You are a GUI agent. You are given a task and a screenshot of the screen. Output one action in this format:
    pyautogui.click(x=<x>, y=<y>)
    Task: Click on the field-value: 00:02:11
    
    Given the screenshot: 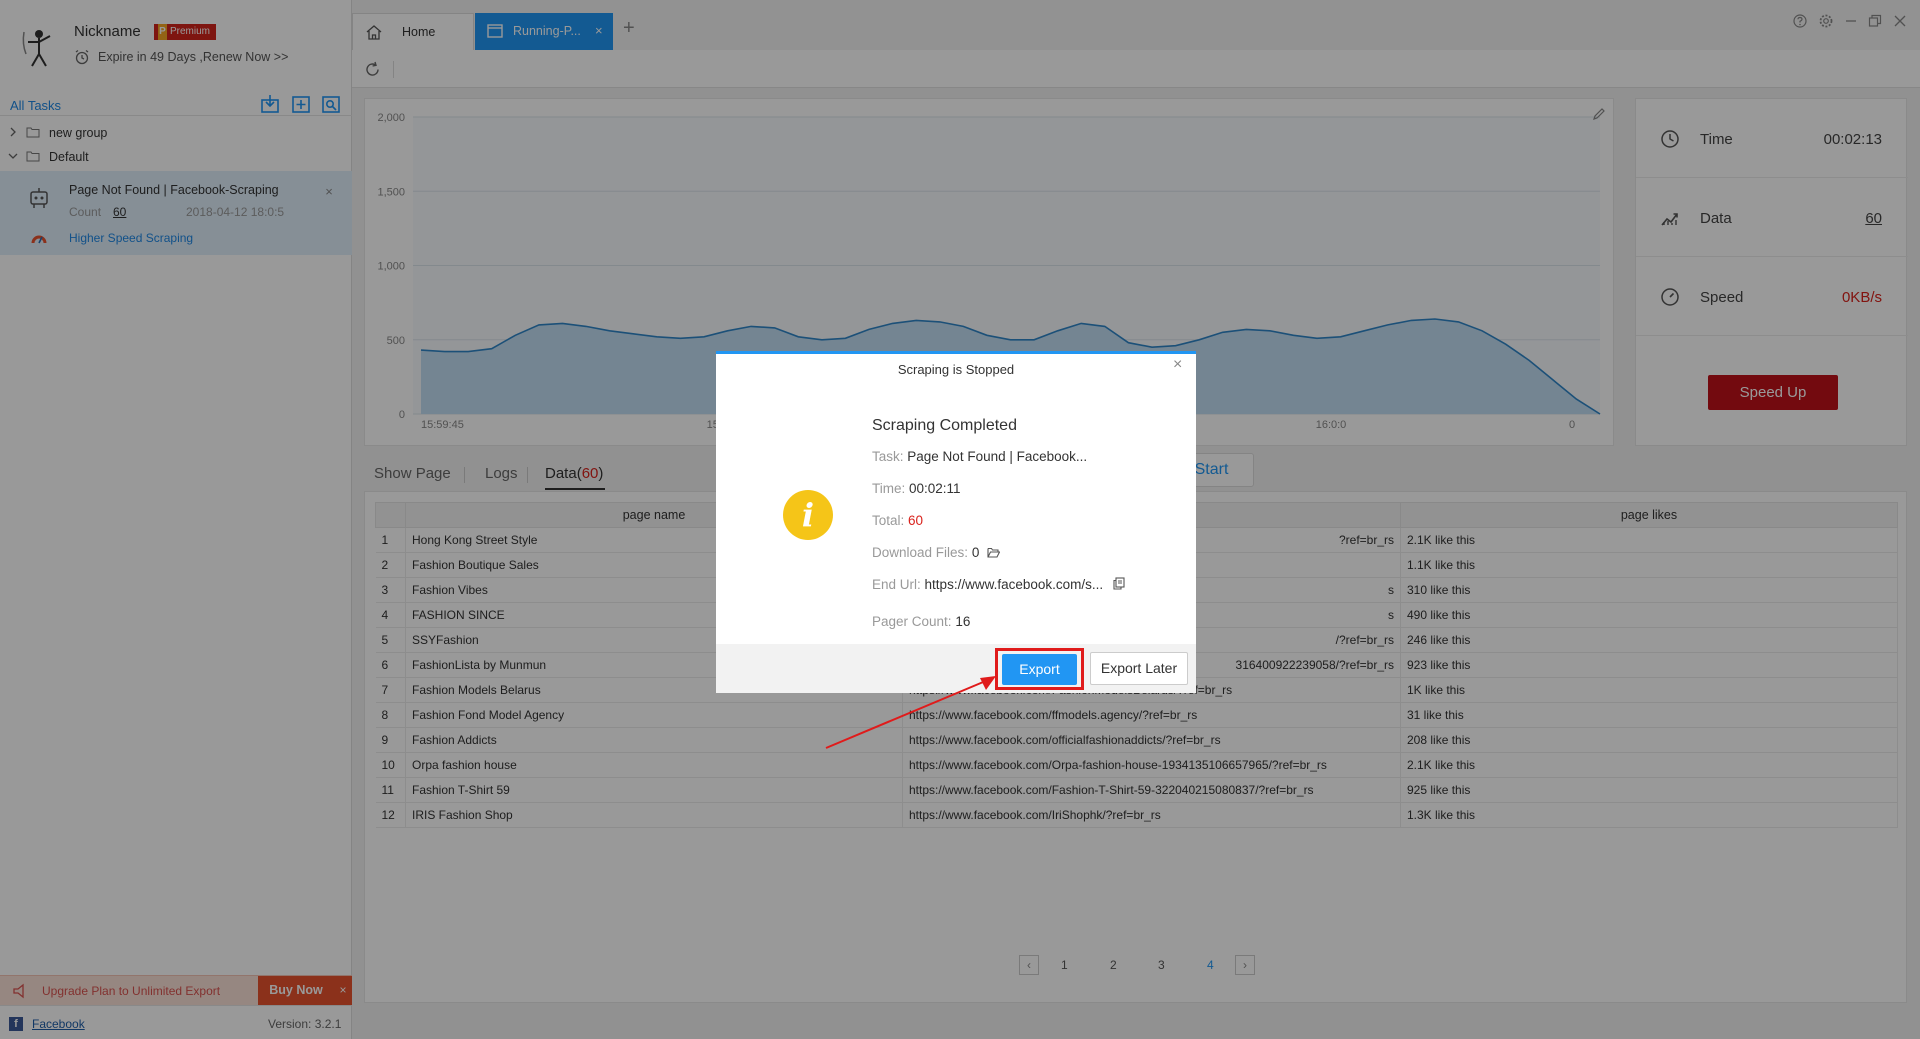 What is the action you would take?
    pyautogui.click(x=935, y=488)
    